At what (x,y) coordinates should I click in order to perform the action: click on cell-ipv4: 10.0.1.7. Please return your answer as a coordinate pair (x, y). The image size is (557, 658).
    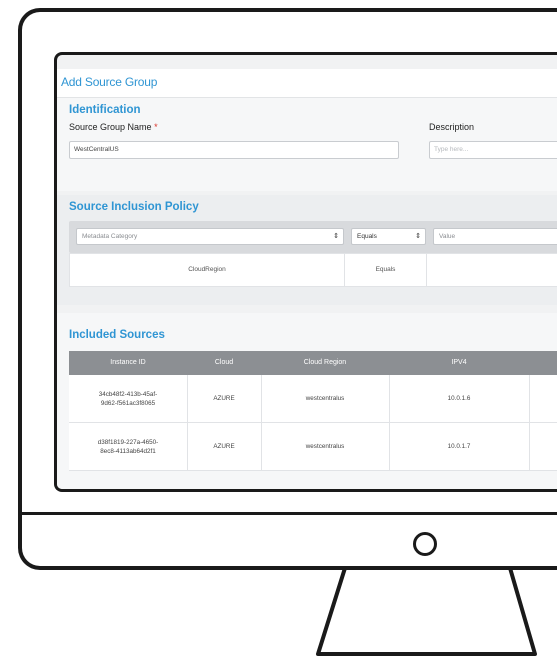
    Looking at the image, I should click on (459, 446).